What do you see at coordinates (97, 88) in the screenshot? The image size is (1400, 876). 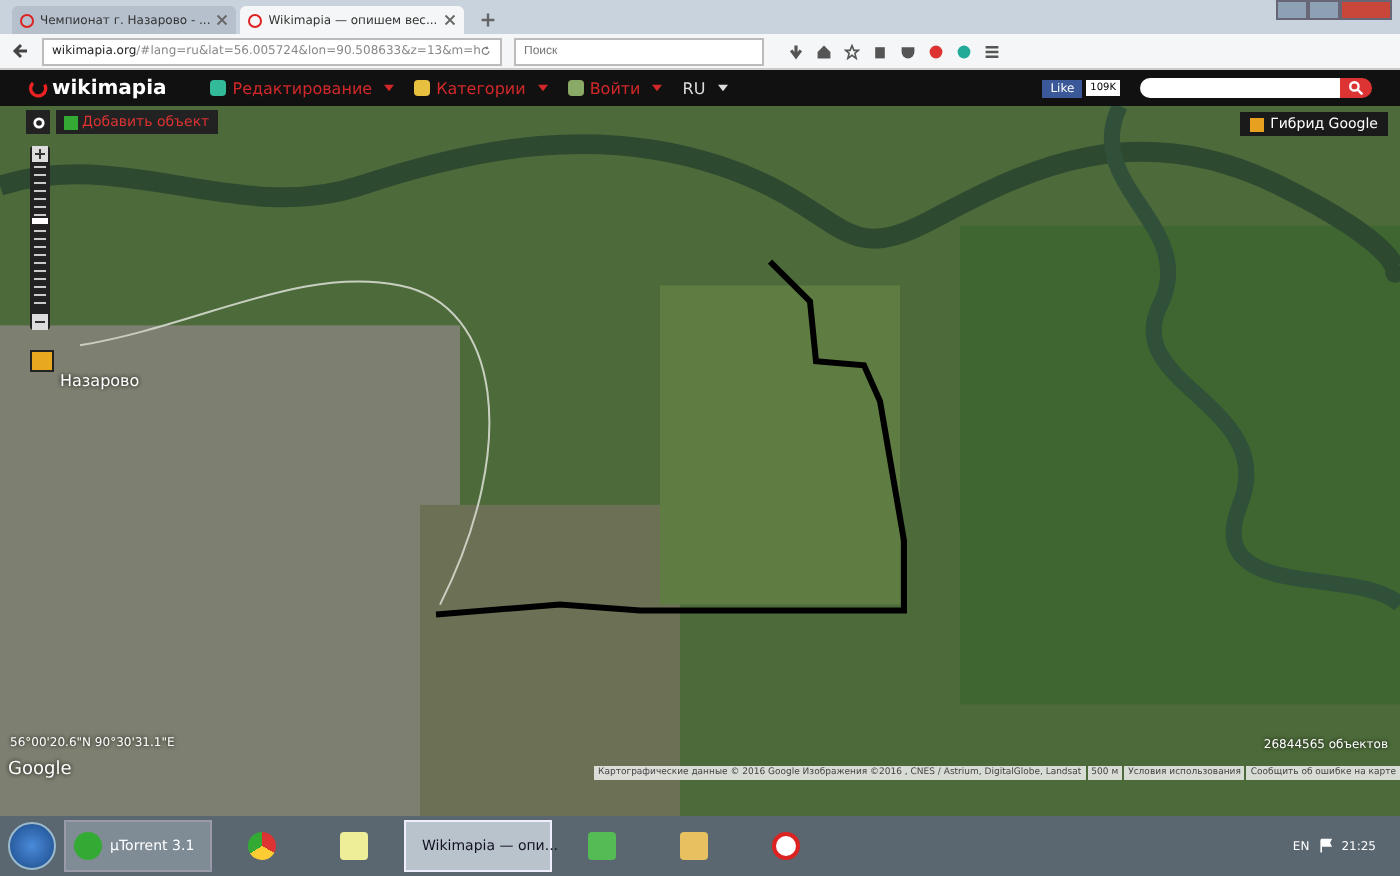 I see `site-logo: wikimapia` at bounding box center [97, 88].